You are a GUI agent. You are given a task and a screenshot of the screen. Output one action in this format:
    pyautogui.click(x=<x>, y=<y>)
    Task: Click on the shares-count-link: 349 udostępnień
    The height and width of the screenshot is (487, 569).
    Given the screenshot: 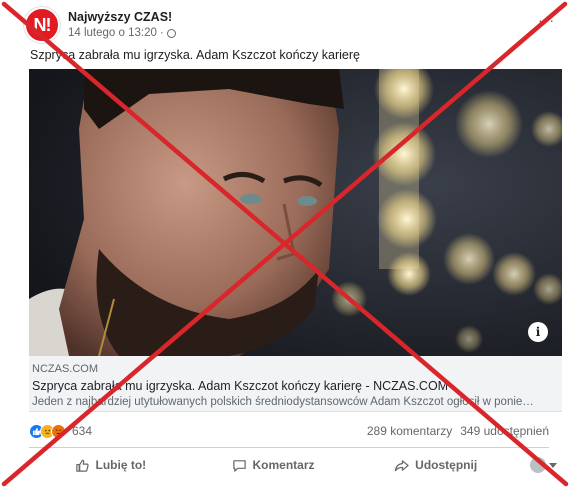 What is the action you would take?
    pyautogui.click(x=504, y=431)
    